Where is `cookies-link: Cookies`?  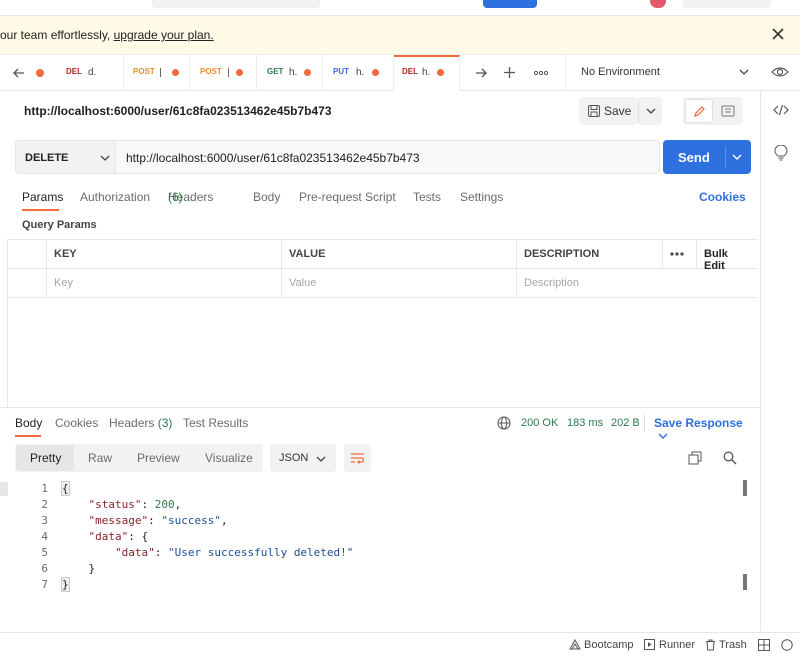
cookies-link: Cookies is located at coordinates (722, 197).